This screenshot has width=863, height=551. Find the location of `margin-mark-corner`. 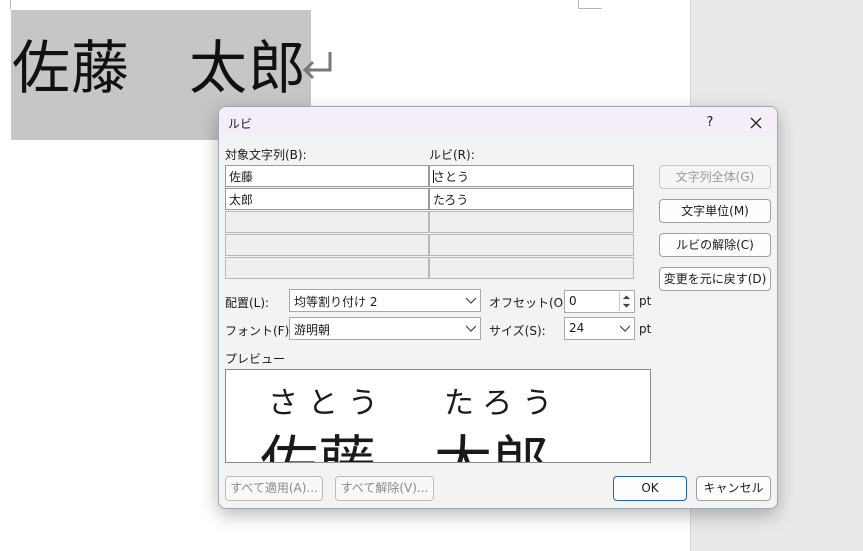

margin-mark-corner is located at coordinates (590, 4).